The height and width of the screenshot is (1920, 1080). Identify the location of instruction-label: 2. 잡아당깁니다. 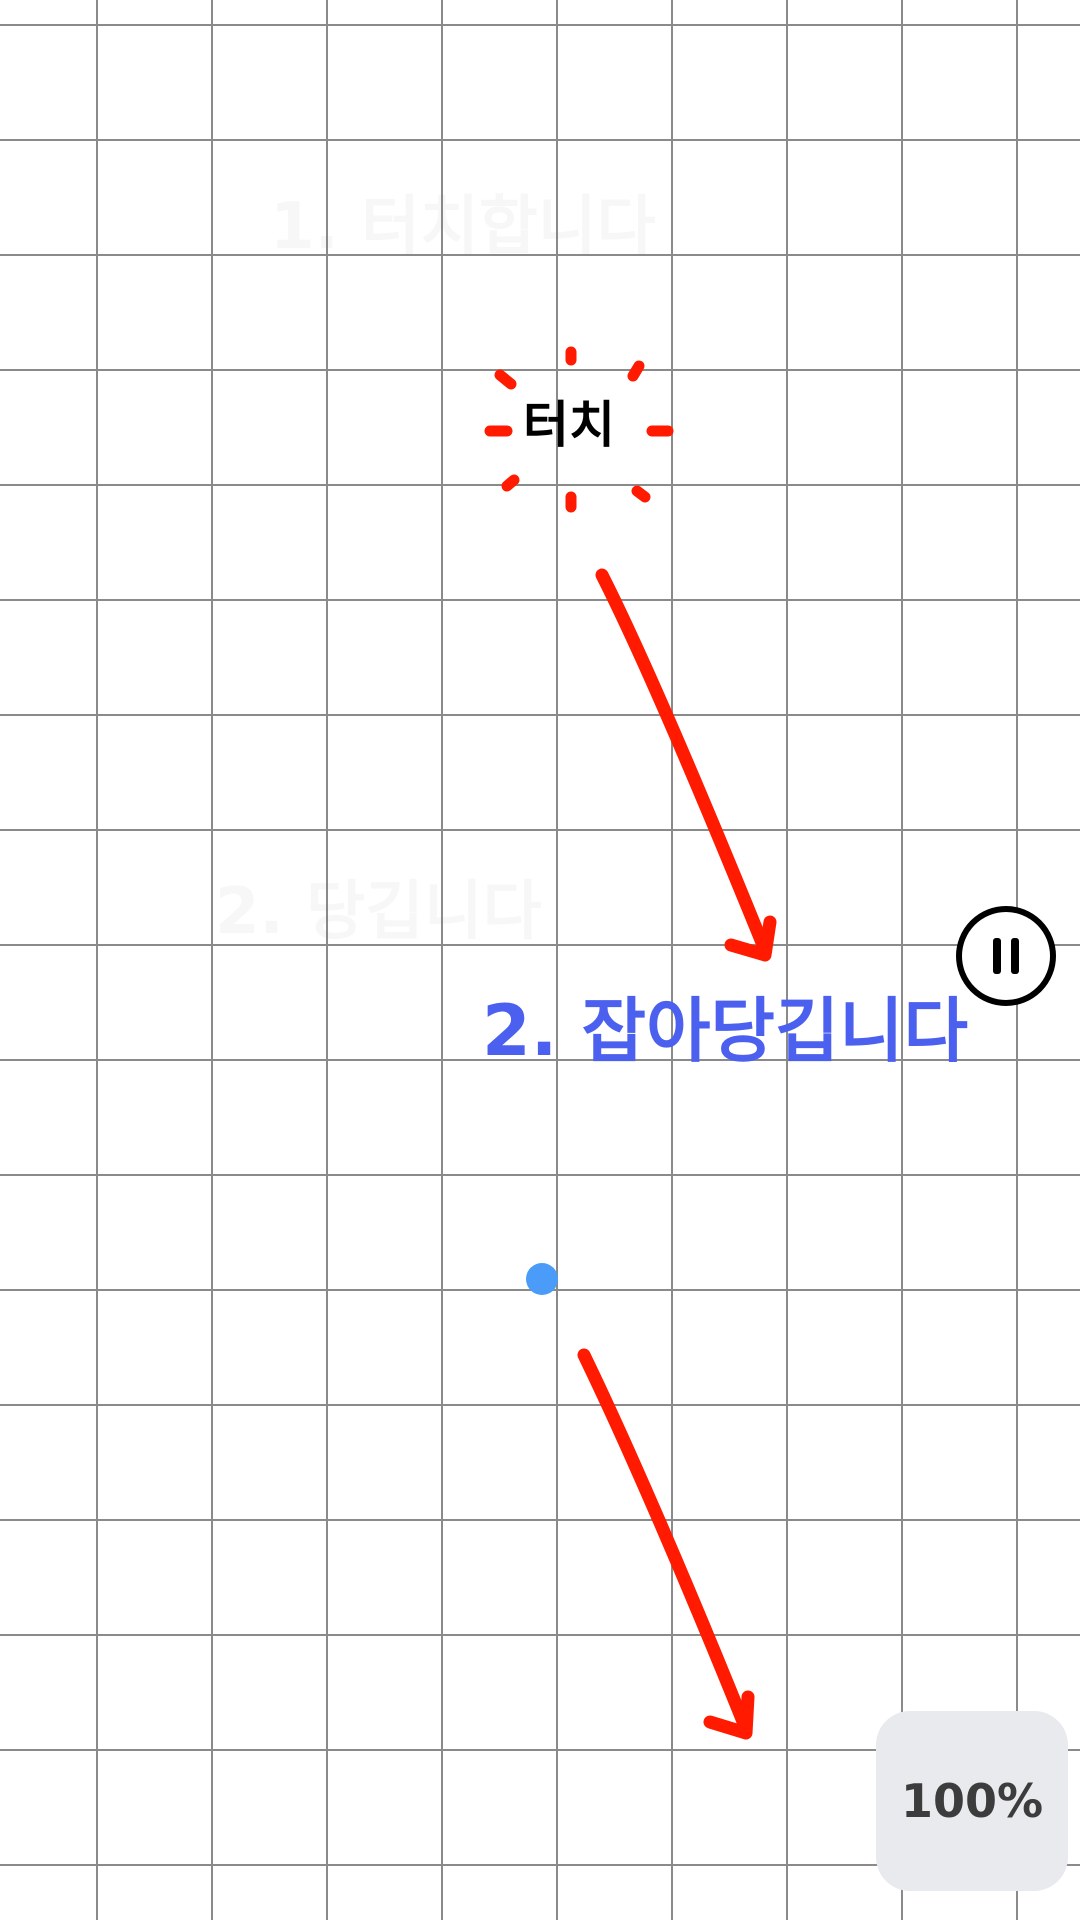
(725, 1031).